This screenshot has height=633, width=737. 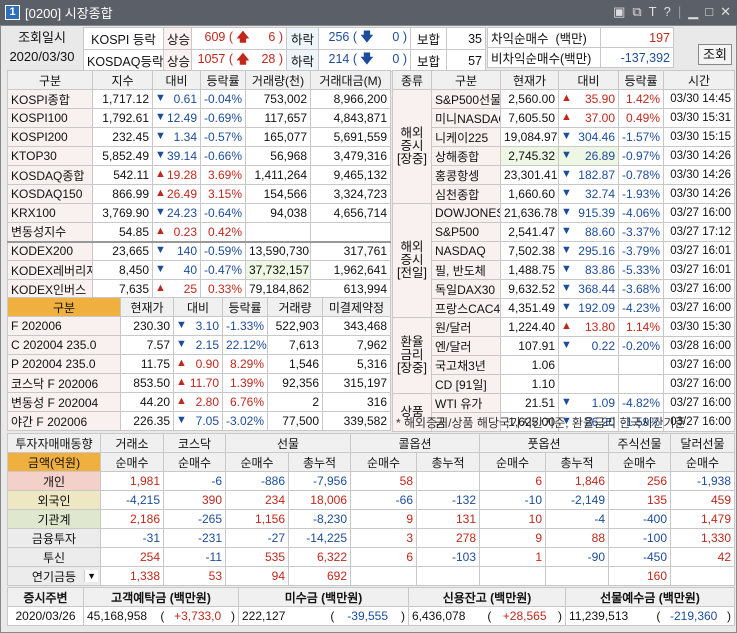 What do you see at coordinates (319, 500) in the screenshot?
I see `net-value: 18,006` at bounding box center [319, 500].